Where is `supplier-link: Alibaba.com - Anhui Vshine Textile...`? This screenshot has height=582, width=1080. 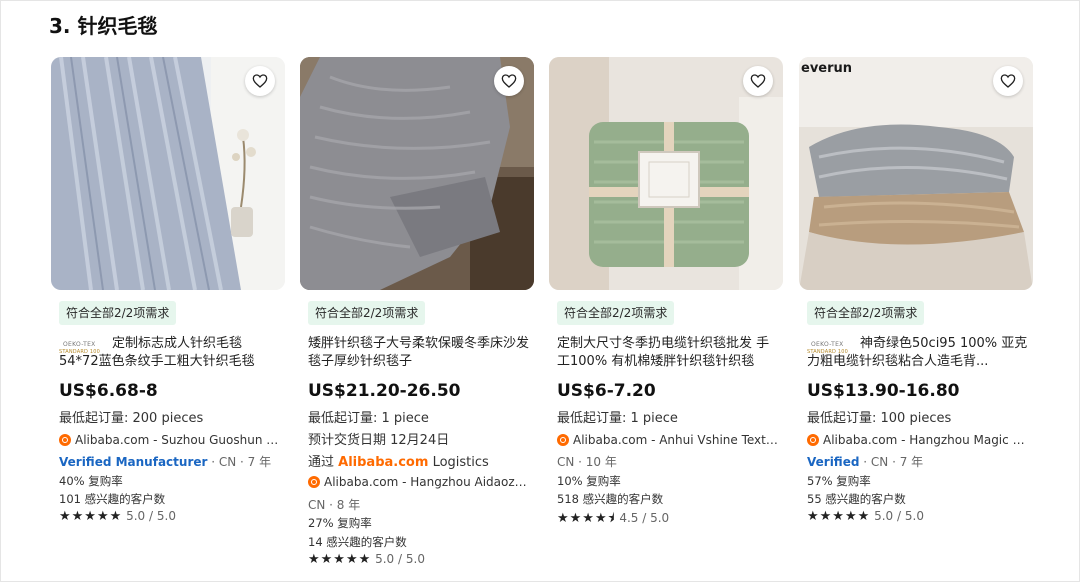 supplier-link: Alibaba.com - Anhui Vshine Textile... is located at coordinates (668, 440).